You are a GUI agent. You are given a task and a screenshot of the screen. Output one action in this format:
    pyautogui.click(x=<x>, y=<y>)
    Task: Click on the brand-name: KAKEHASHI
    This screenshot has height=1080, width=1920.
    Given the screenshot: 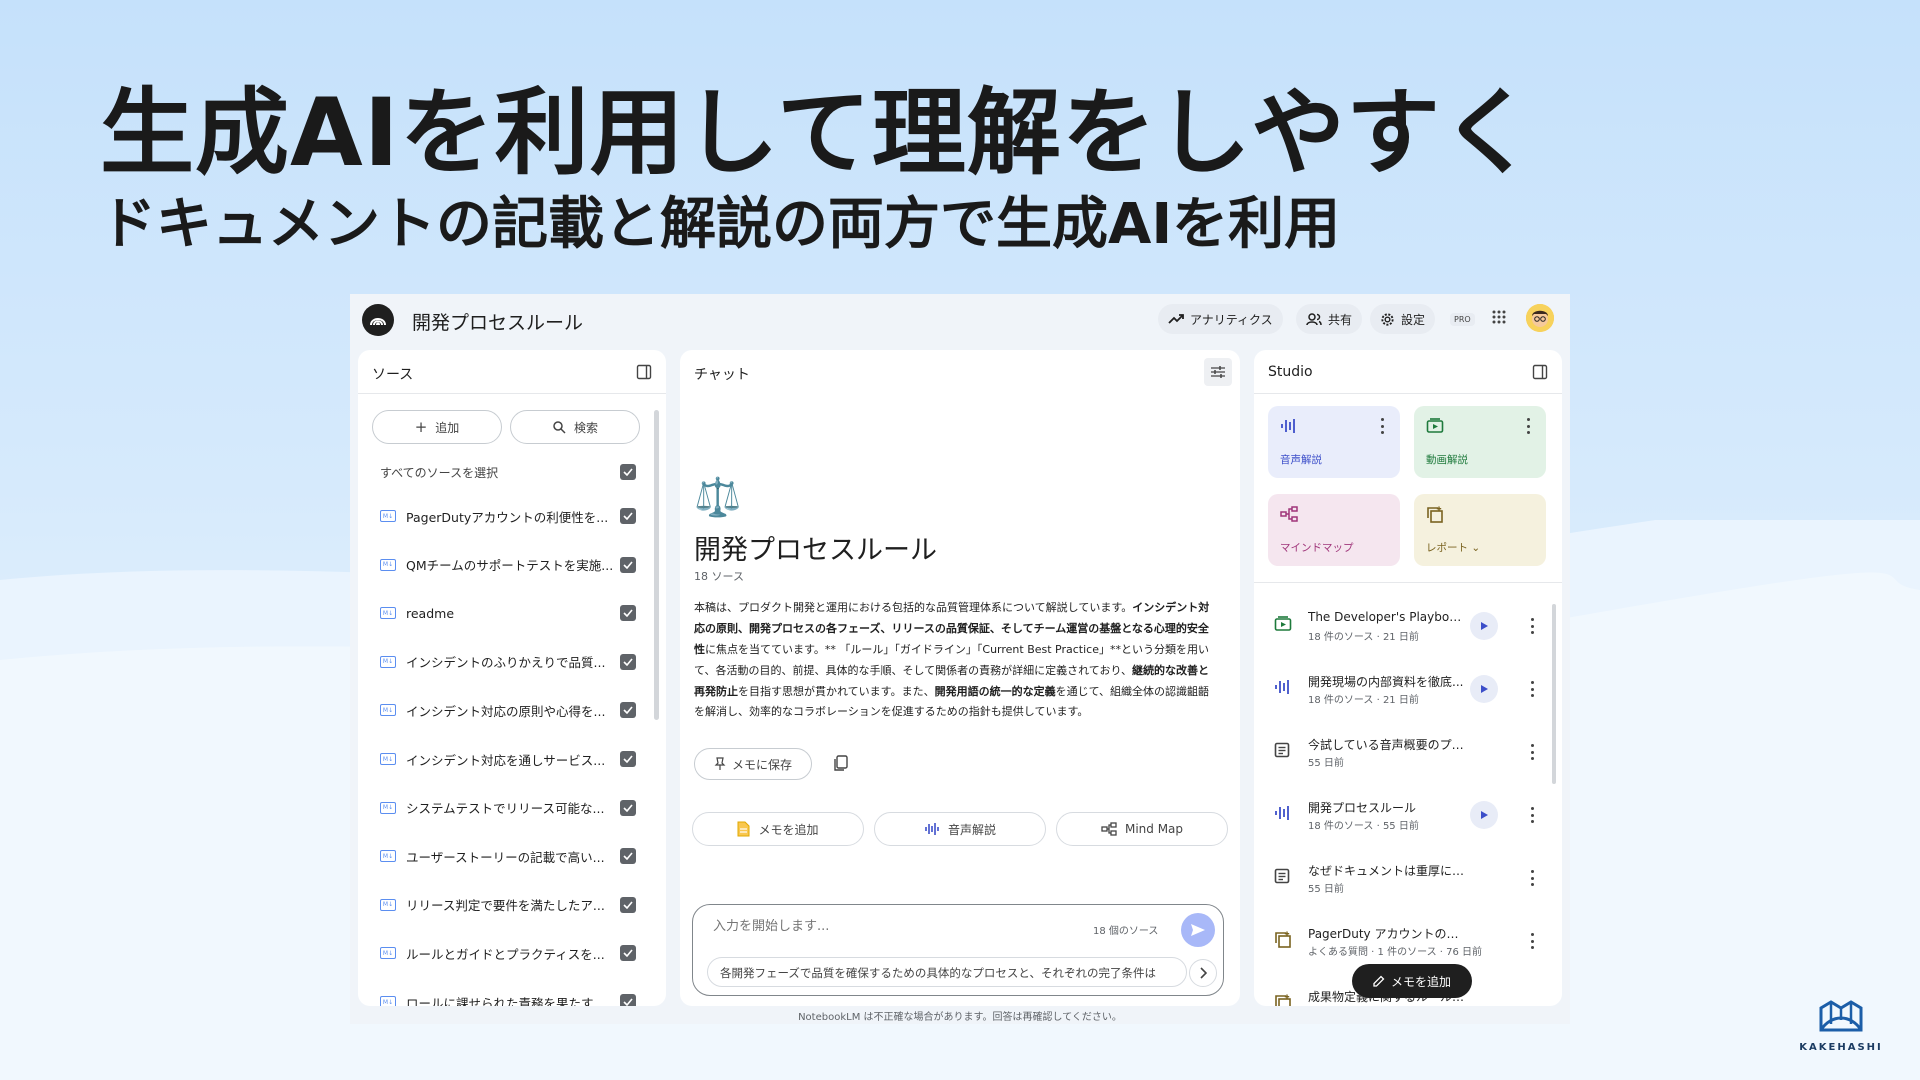 What is the action you would take?
    pyautogui.click(x=1841, y=1047)
    